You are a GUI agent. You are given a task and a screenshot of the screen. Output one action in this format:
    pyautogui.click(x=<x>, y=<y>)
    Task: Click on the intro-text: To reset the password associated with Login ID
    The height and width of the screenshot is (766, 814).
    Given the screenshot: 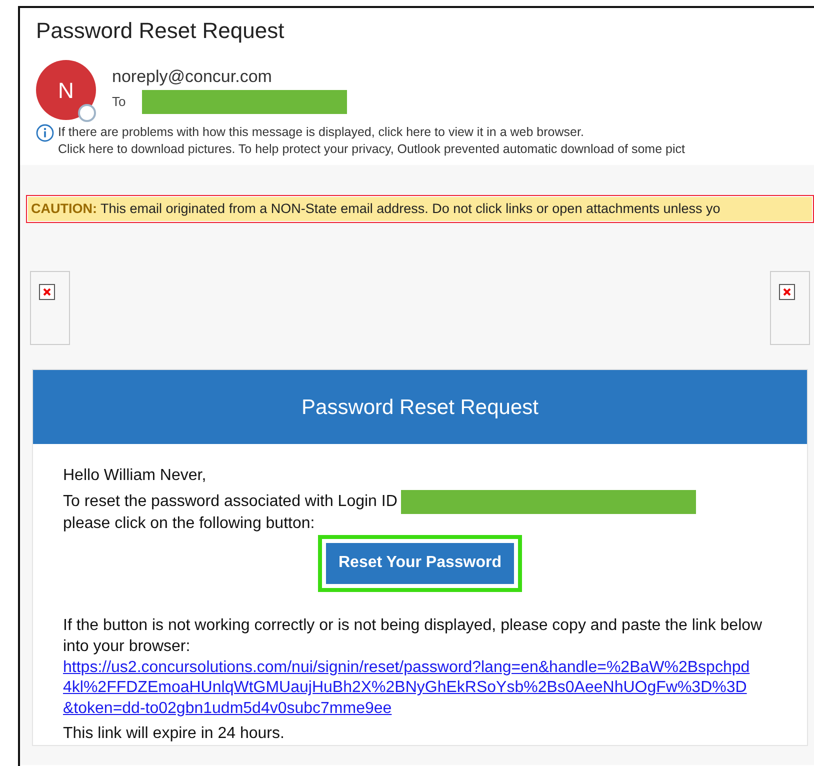 What is the action you would take?
    pyautogui.click(x=230, y=502)
    